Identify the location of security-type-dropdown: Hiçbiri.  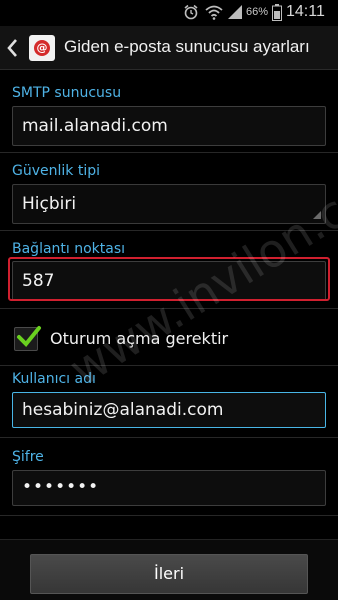
(169, 204).